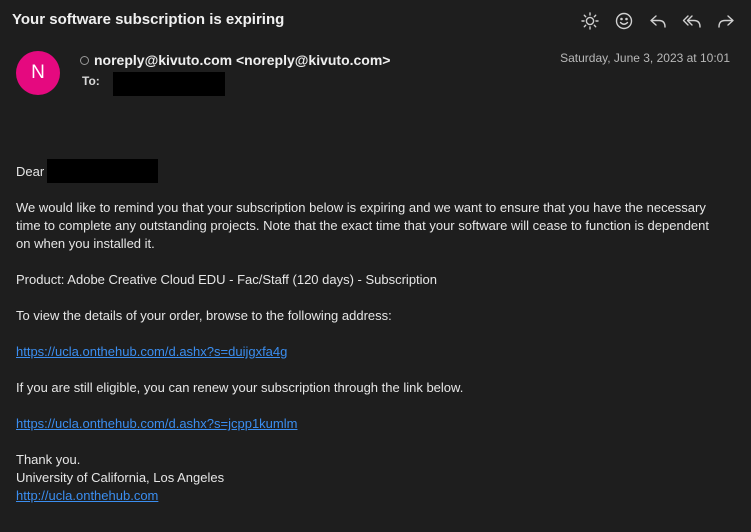  I want to click on email-date: Saturday, June 3, 2023 at 10:01, so click(645, 58).